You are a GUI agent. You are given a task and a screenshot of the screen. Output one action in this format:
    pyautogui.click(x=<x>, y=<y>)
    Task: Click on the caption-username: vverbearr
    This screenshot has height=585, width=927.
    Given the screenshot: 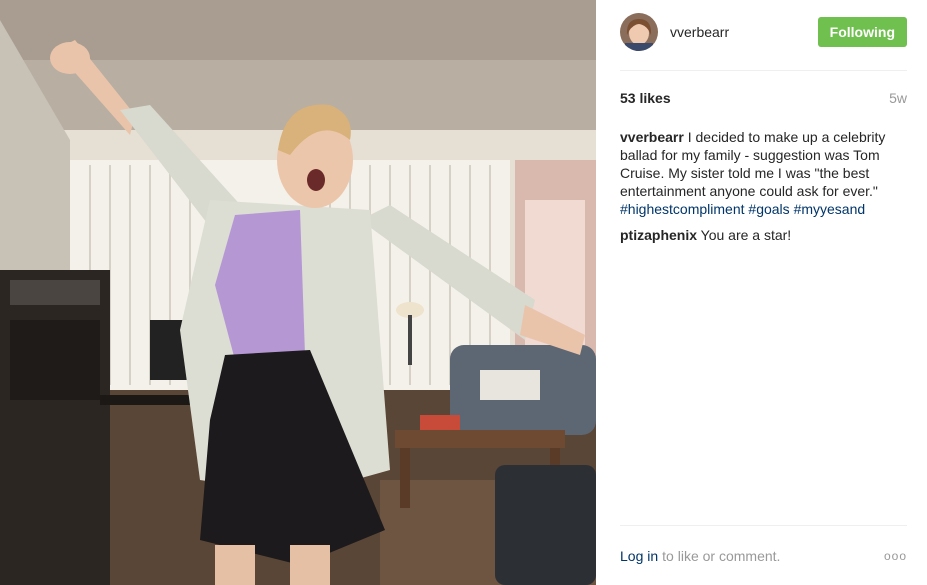 What is the action you would take?
    pyautogui.click(x=652, y=137)
    